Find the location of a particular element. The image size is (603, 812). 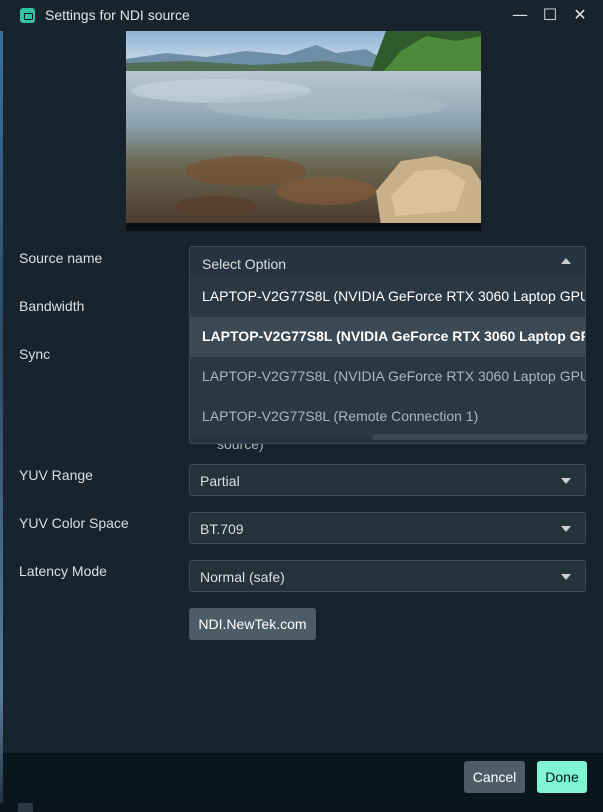

app-icon is located at coordinates (27, 15).